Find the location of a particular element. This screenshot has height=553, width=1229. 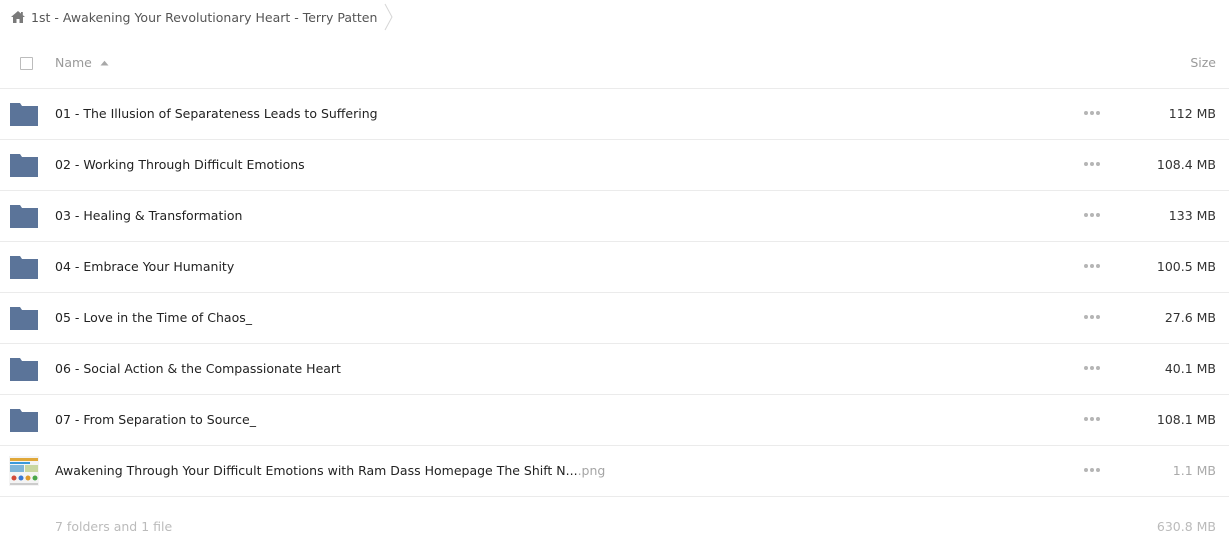

item-size: 100.5 MB is located at coordinates (1186, 266).